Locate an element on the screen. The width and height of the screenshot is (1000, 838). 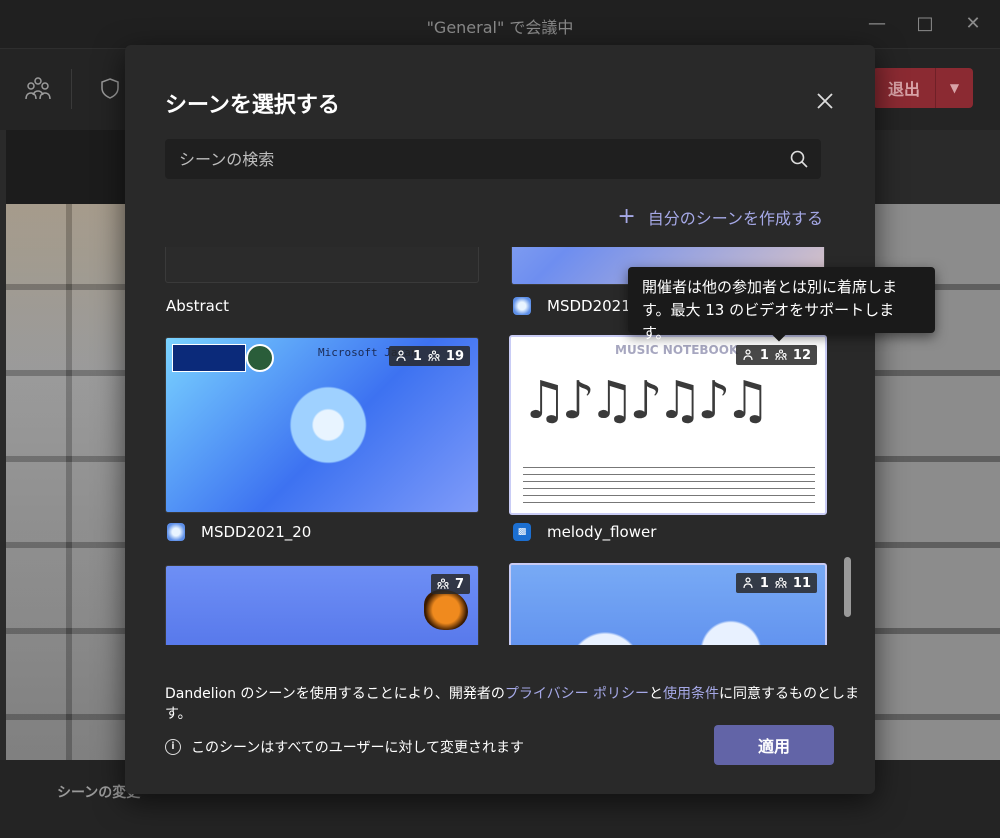
scene-seat-badge: 1 19 is located at coordinates (429, 356).